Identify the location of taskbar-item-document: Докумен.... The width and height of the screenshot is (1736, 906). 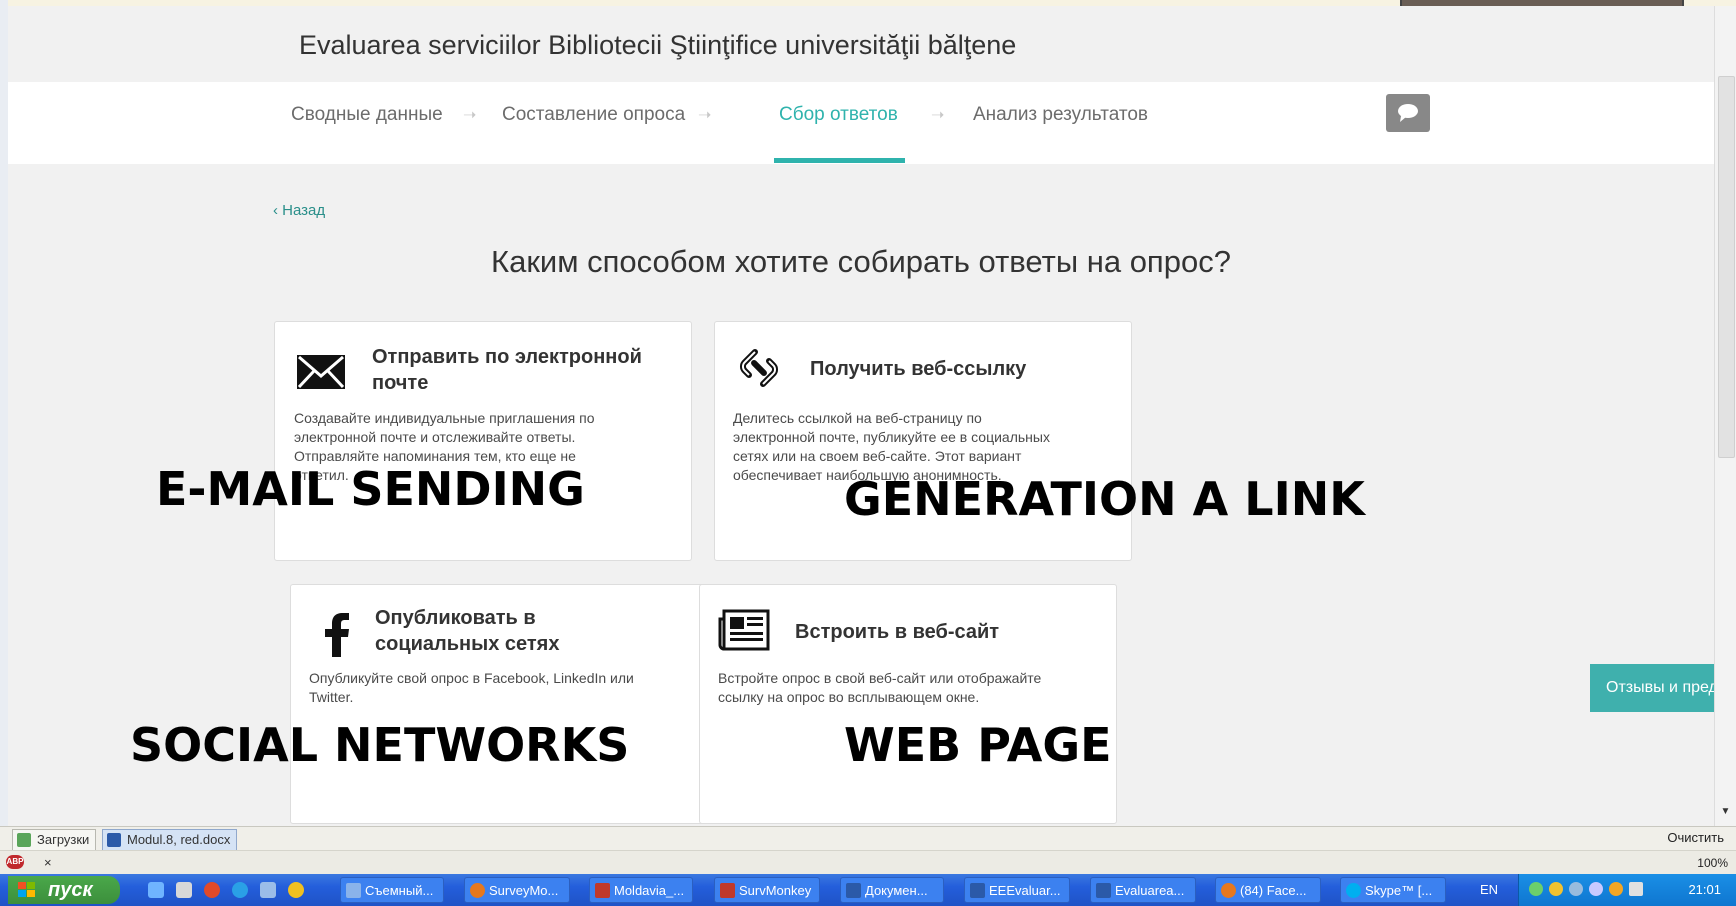
(892, 890).